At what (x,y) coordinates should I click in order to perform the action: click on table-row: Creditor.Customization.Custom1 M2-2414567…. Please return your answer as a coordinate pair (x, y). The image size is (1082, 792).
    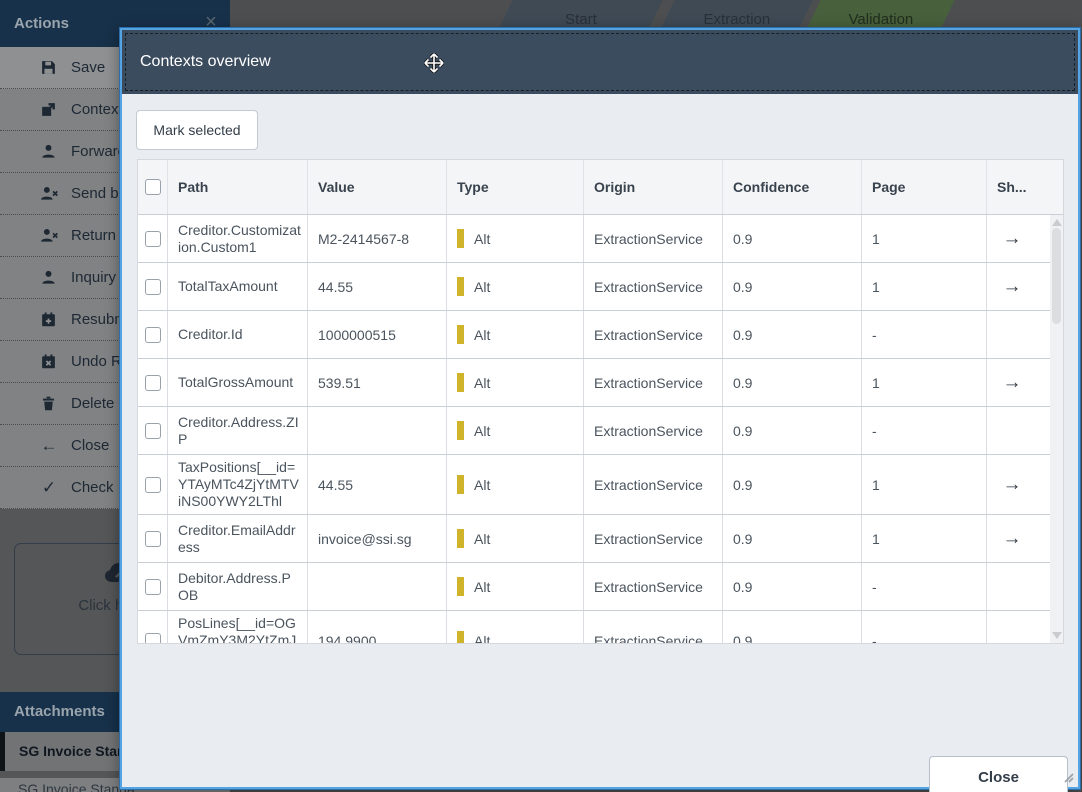
    Looking at the image, I should click on (600, 239).